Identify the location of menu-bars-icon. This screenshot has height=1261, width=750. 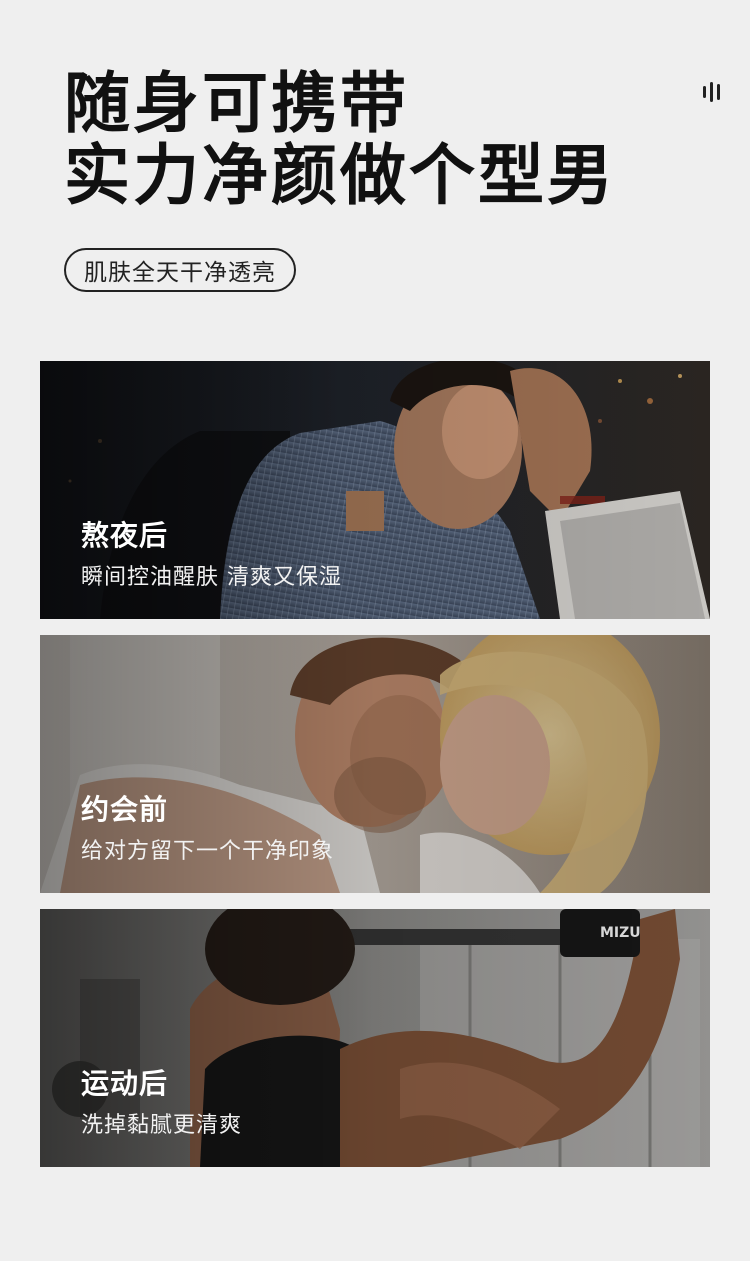
(712, 92).